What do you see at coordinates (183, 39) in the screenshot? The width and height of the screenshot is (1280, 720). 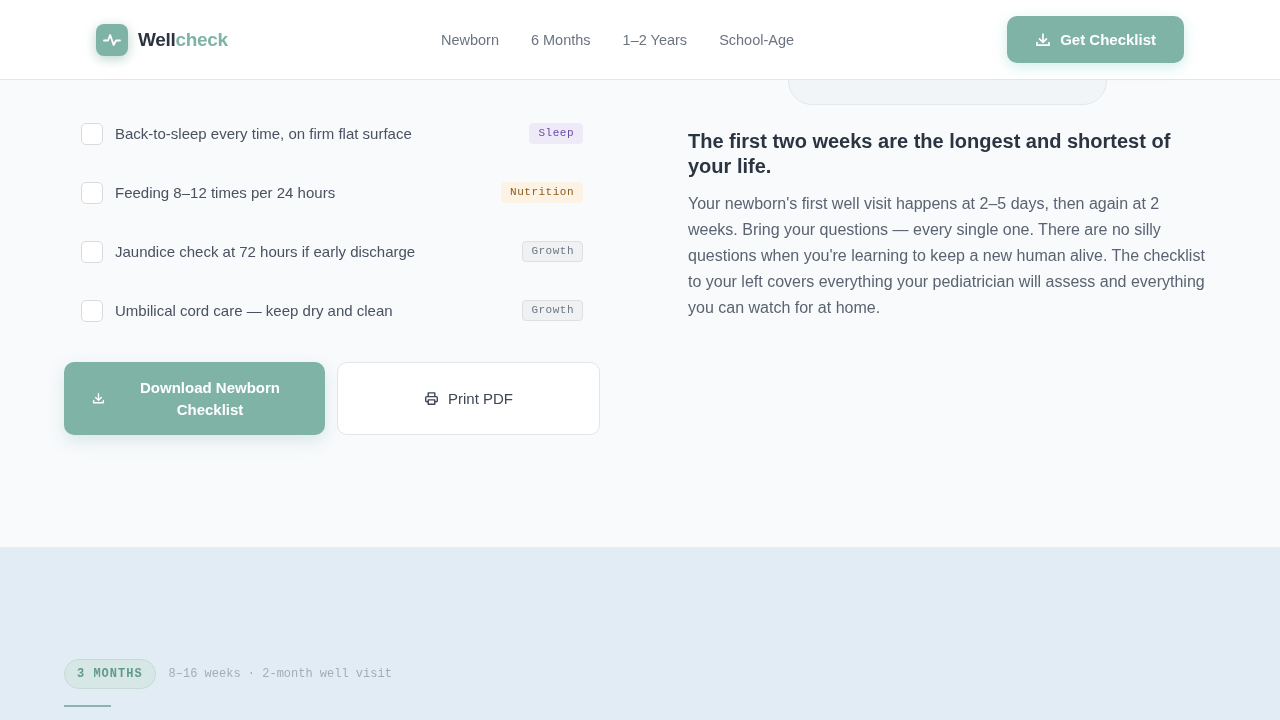 I see `brand-name: Wellcheck` at bounding box center [183, 39].